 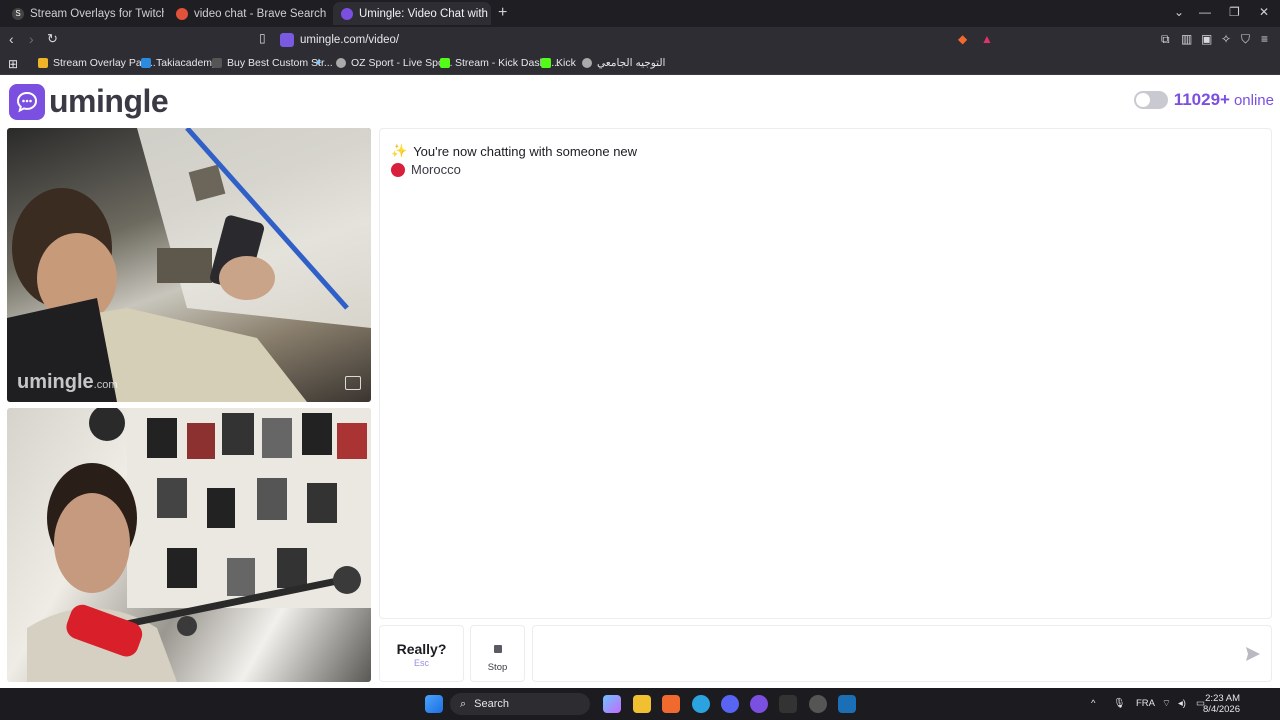 I want to click on wifi-icon: ⌔, so click(x=1166, y=703).